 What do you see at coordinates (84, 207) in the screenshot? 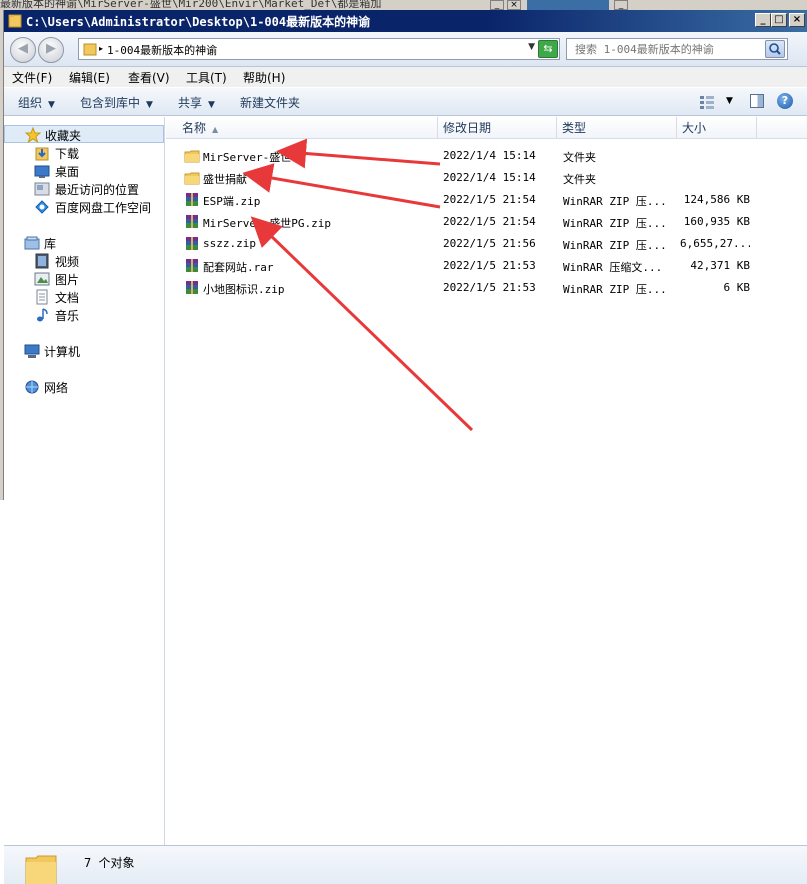
I see `nav-baidu-workspace: 百度网盘工作空间` at bounding box center [84, 207].